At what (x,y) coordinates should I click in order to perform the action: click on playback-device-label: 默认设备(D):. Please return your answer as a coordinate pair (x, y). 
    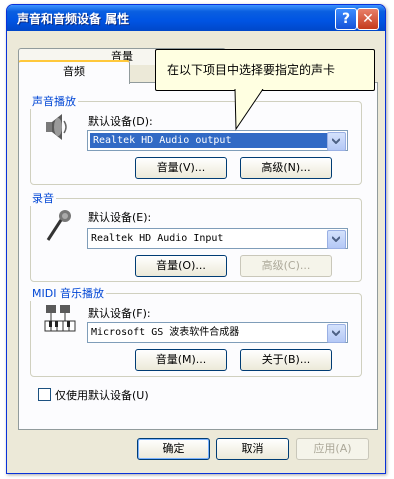
    Looking at the image, I should click on (120, 121).